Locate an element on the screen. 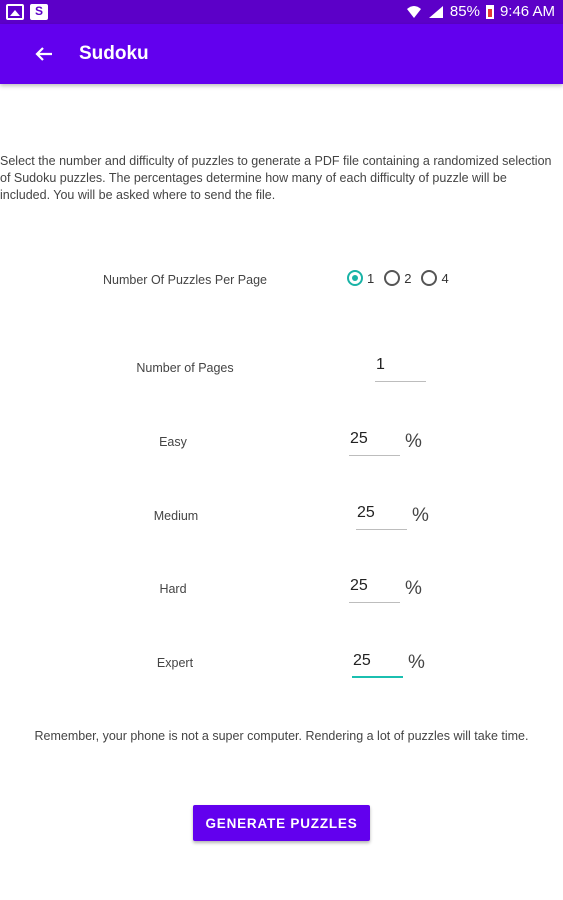  pages-input: 1 is located at coordinates (400, 369).